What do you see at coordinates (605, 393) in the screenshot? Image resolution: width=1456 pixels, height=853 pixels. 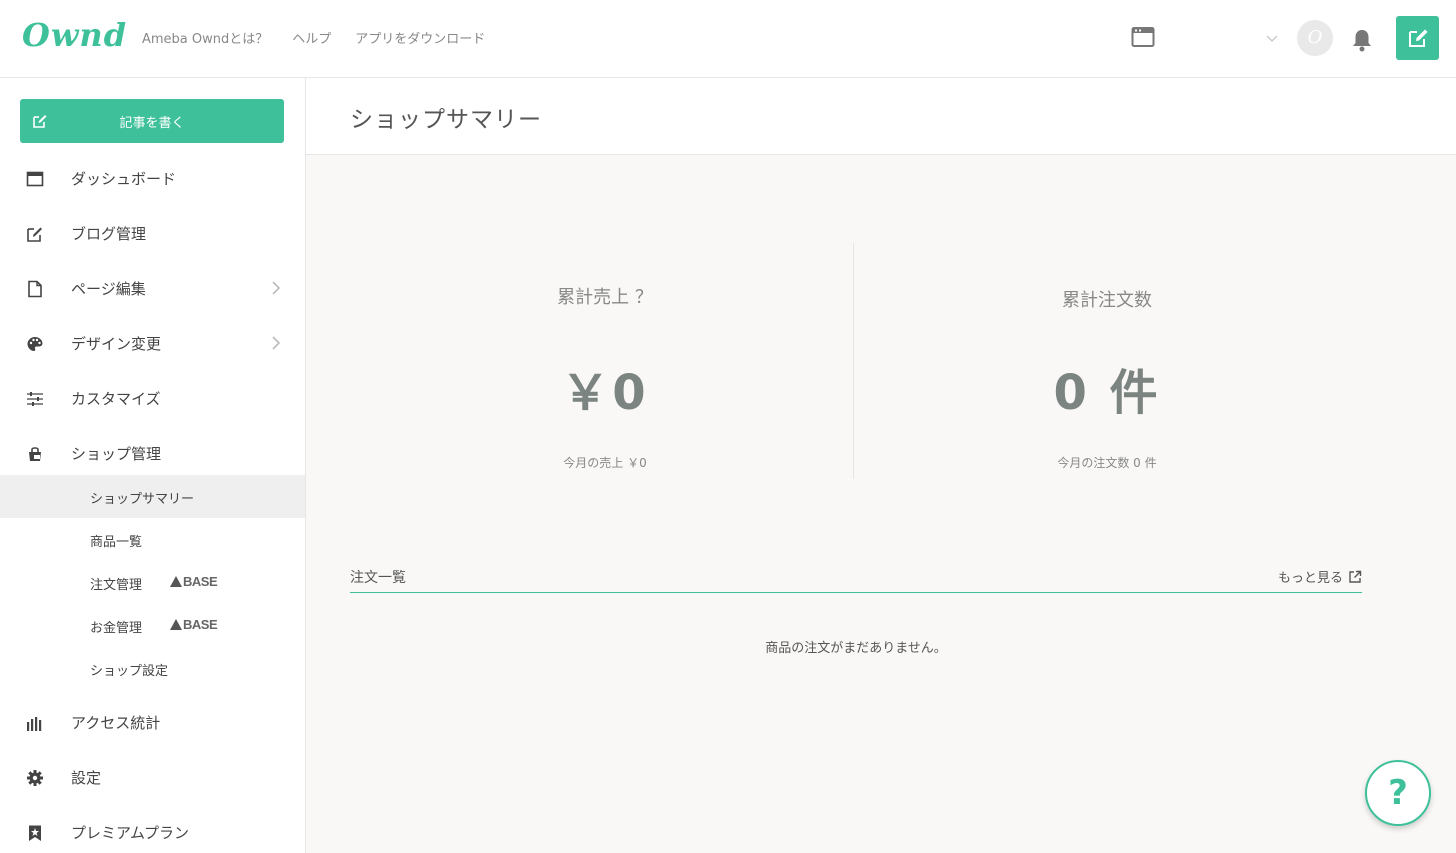 I see `sales-value: ￥0` at bounding box center [605, 393].